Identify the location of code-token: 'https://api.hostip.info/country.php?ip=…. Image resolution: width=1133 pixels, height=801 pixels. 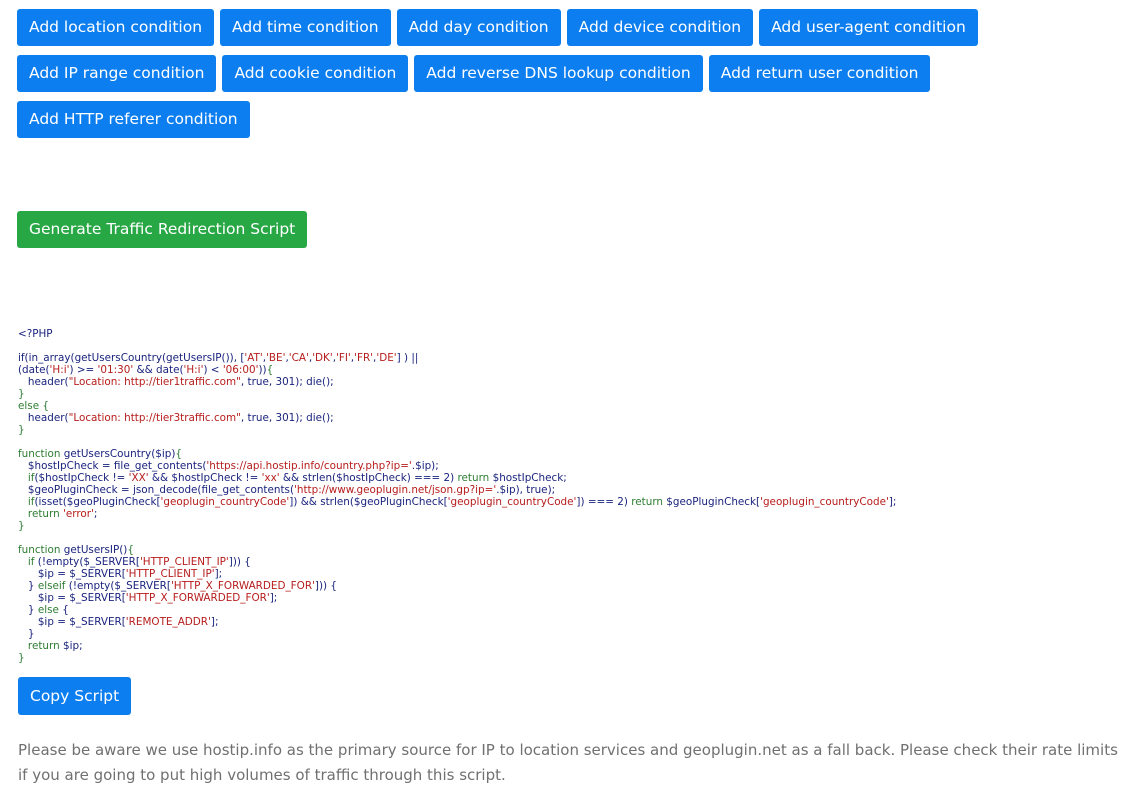
(309, 466).